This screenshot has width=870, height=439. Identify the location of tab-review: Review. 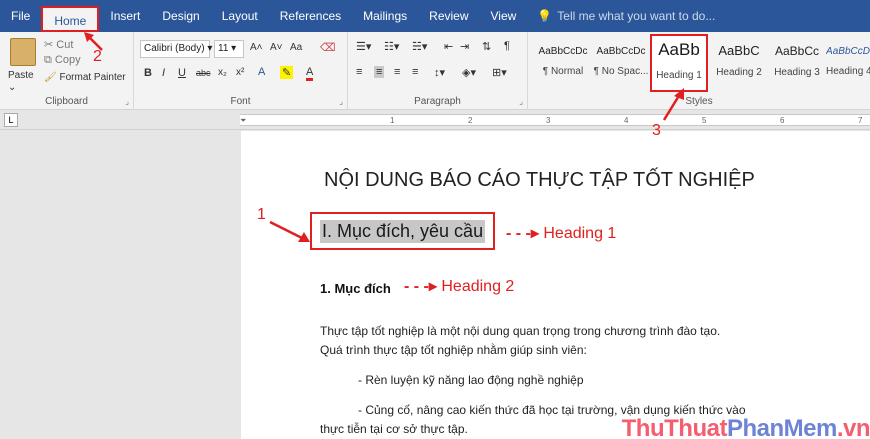
(448, 16).